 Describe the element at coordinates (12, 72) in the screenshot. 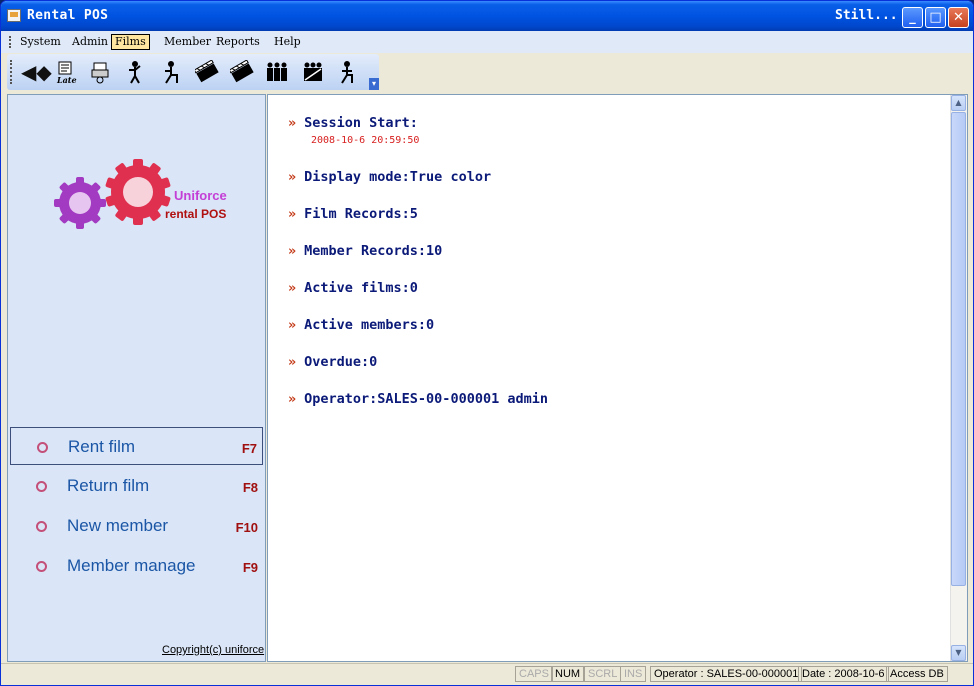

I see `toolbar-grip` at that location.